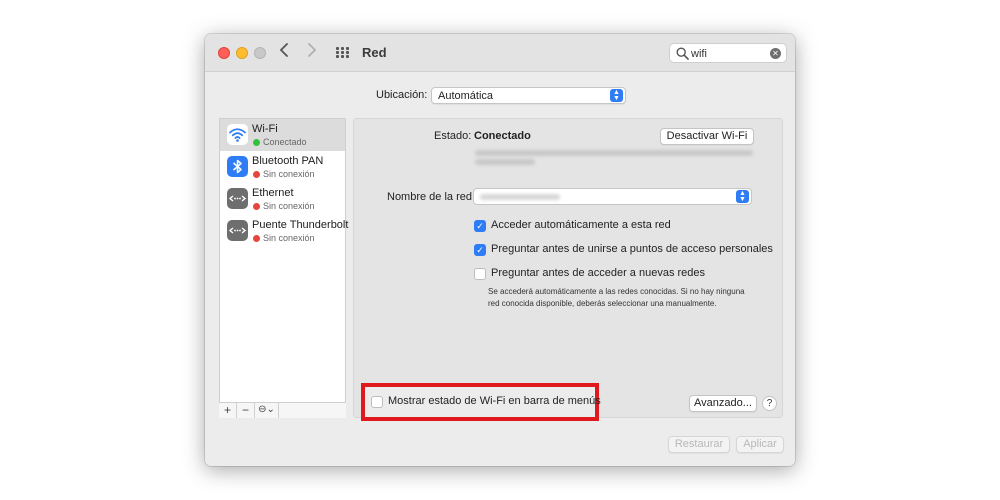 This screenshot has height=500, width=1000. I want to click on clear-search-icon: ✕, so click(775, 53).